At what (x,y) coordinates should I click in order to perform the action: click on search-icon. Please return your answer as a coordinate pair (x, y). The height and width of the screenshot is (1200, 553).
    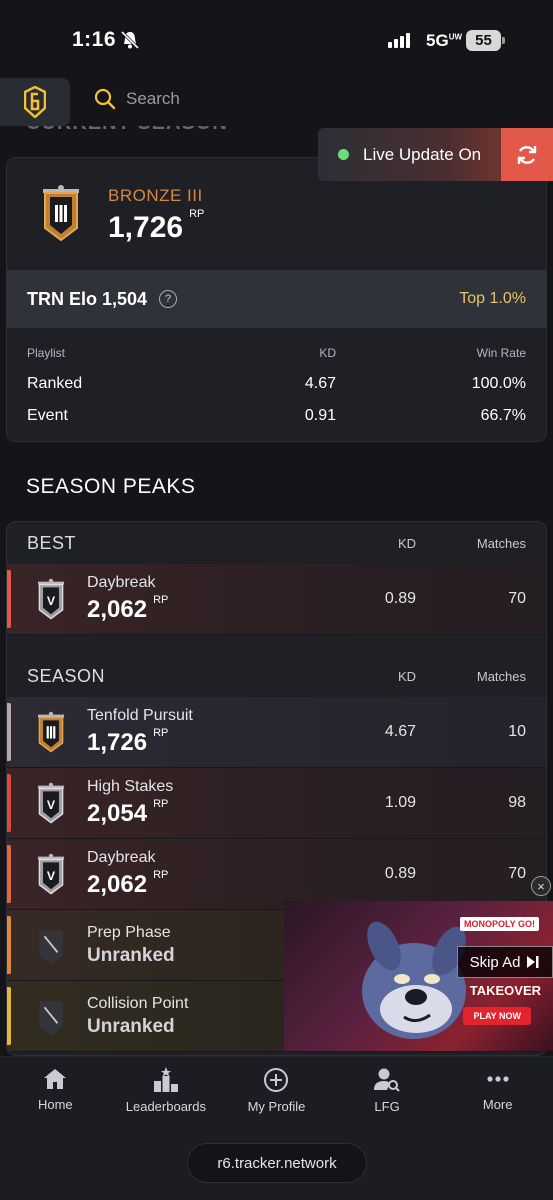
    Looking at the image, I should click on (105, 99).